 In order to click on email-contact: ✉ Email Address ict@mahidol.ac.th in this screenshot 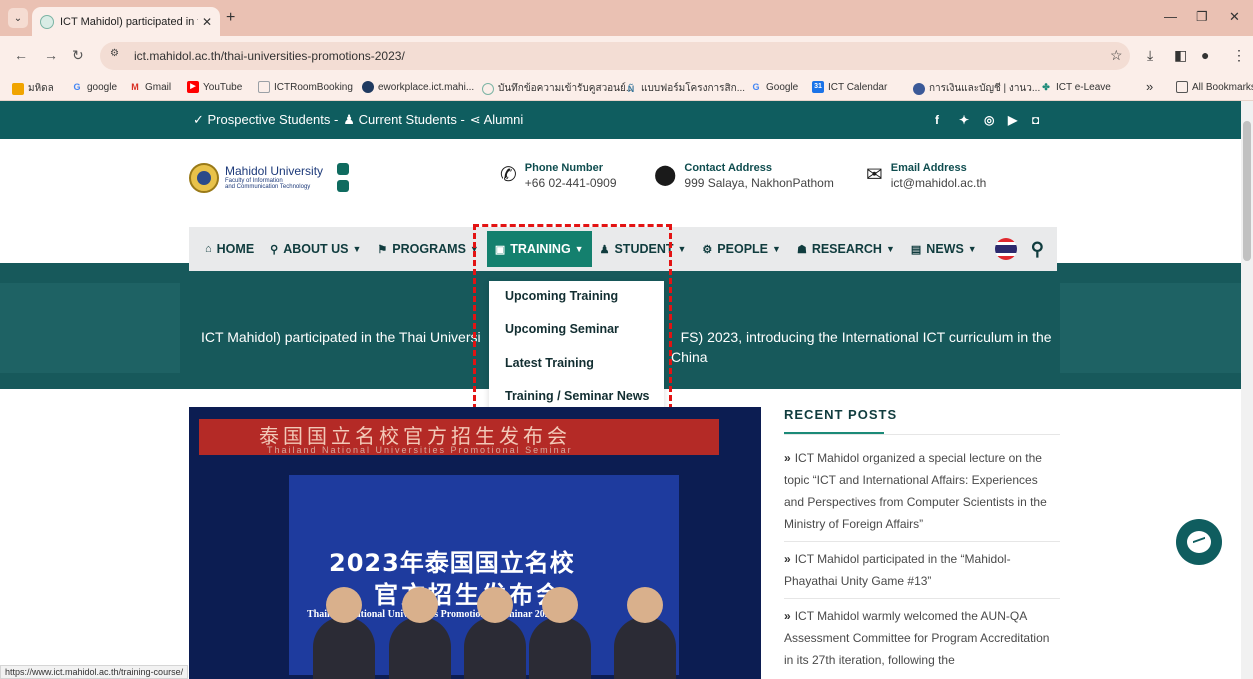, I will do `click(926, 176)`.